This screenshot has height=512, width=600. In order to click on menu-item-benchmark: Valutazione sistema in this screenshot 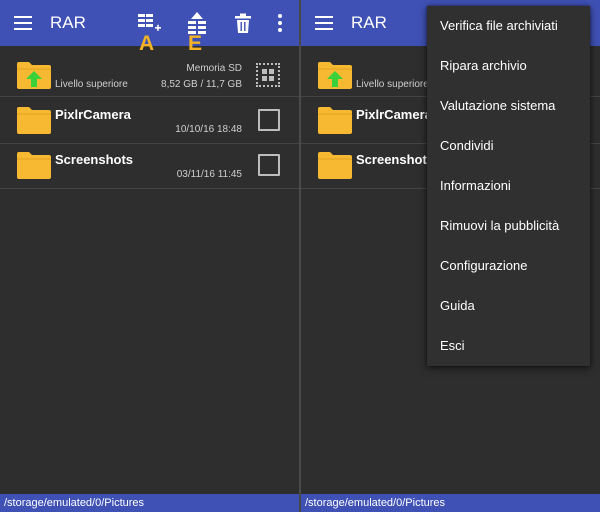, I will do `click(508, 106)`.